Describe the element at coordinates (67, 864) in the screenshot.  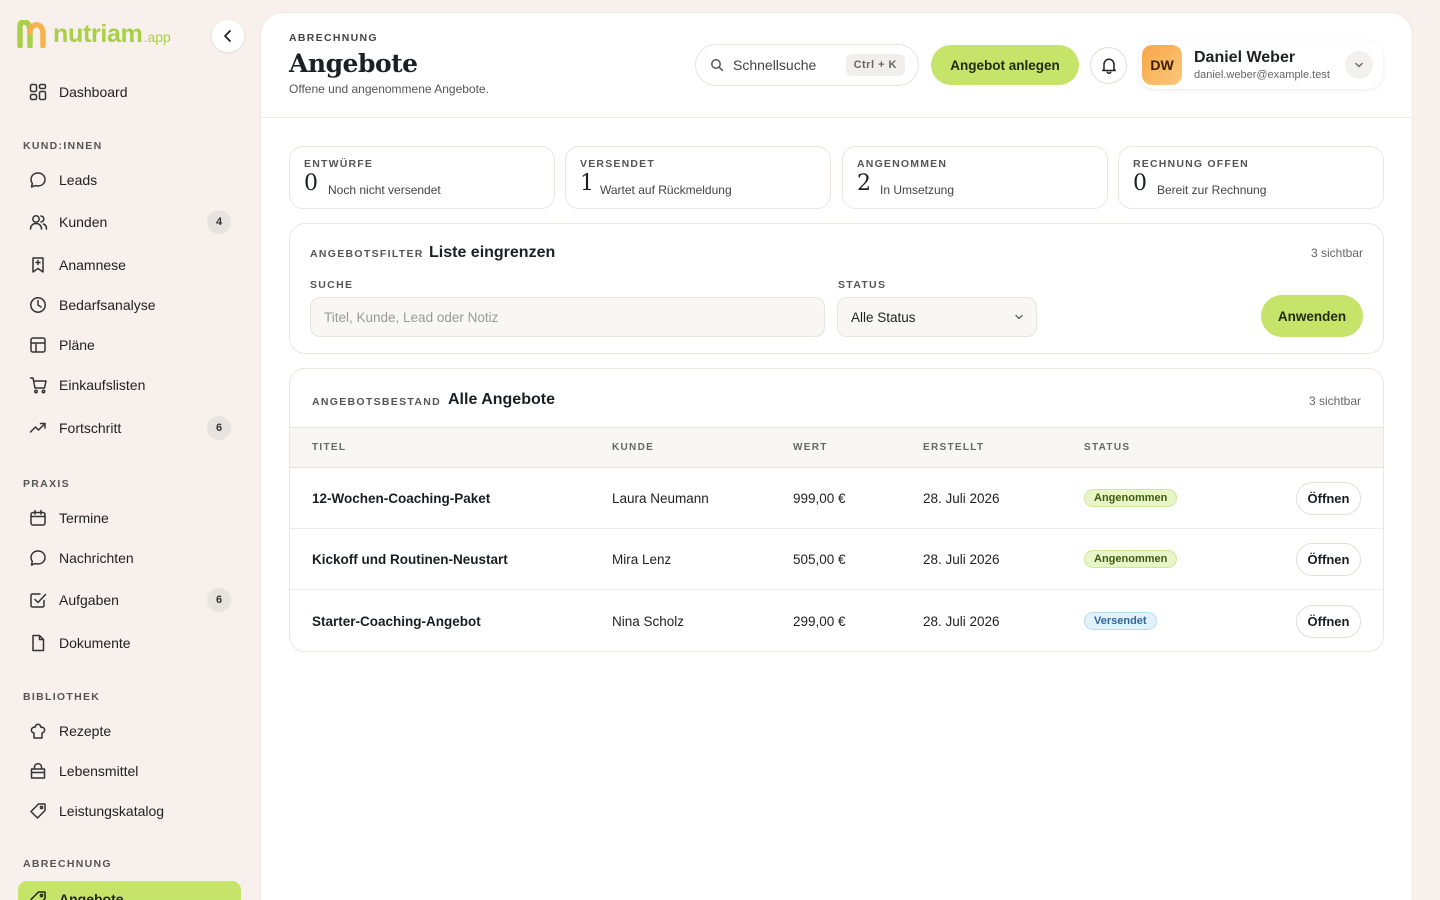
I see `nav-section-billing: ABRECHNUNG` at that location.